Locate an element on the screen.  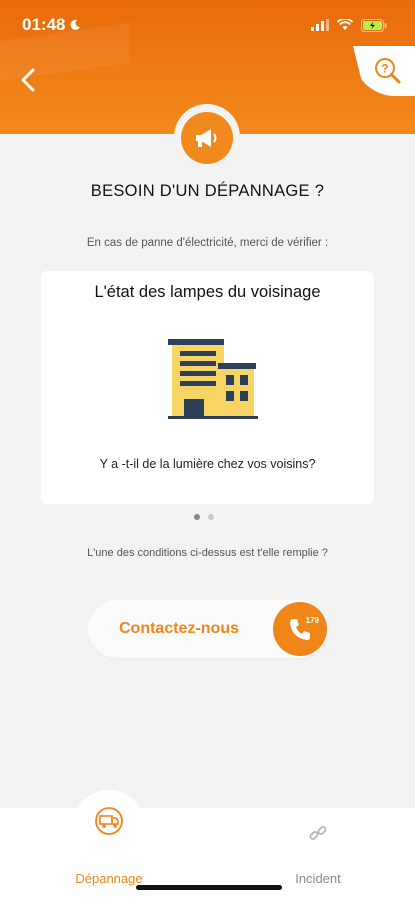
battery-icon is located at coordinates (374, 25).